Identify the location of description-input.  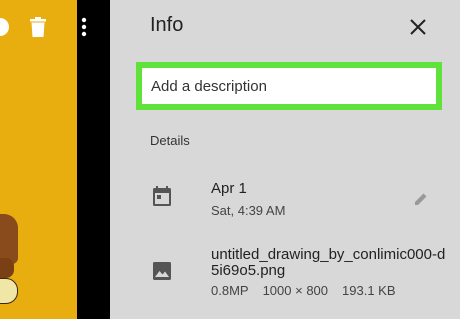
(289, 86).